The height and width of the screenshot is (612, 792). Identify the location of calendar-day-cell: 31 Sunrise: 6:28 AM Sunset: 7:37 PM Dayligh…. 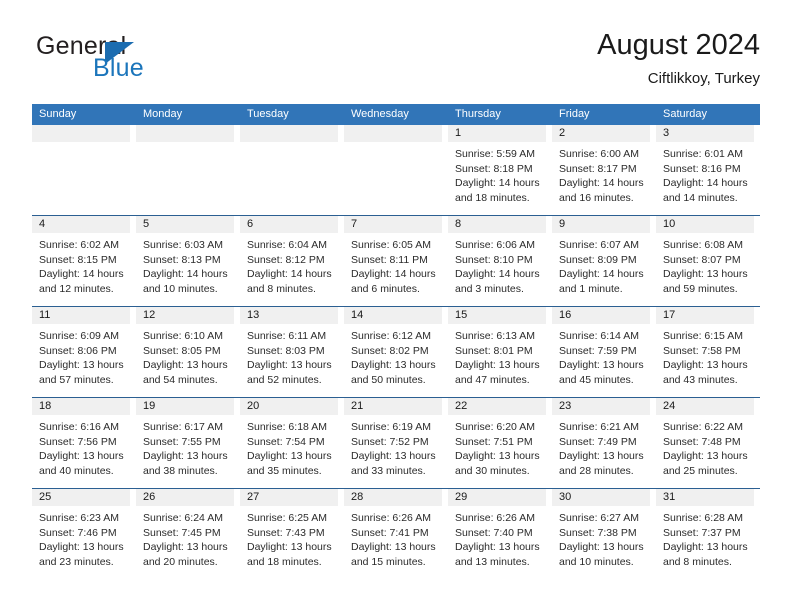
(708, 534).